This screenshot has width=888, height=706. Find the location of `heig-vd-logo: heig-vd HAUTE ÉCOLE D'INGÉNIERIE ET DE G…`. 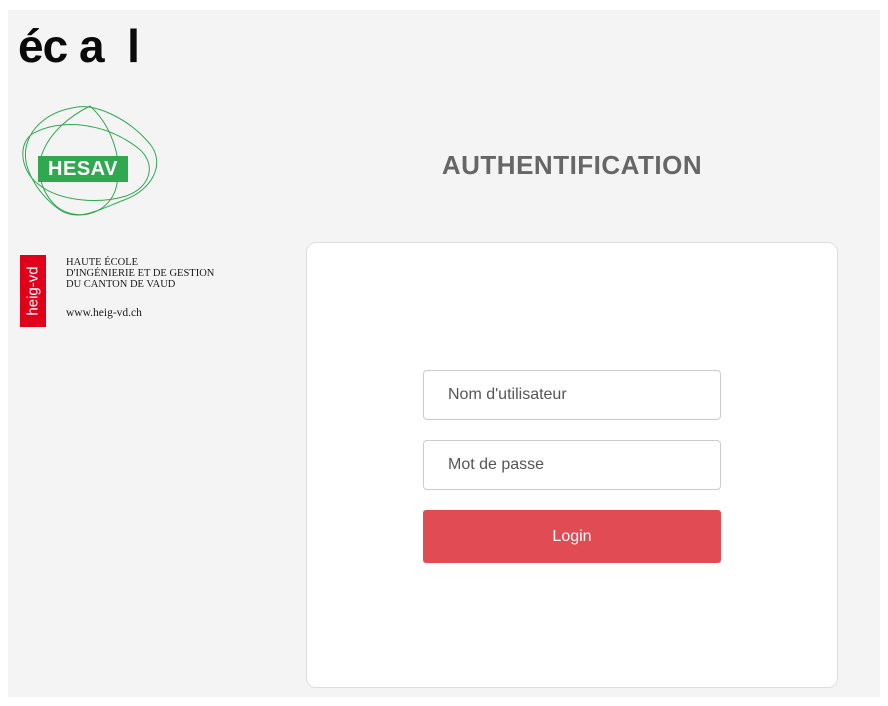

heig-vd-logo: heig-vd HAUTE ÉCOLE D'INGÉNIERIE ET DE G… is located at coordinates (140, 291).